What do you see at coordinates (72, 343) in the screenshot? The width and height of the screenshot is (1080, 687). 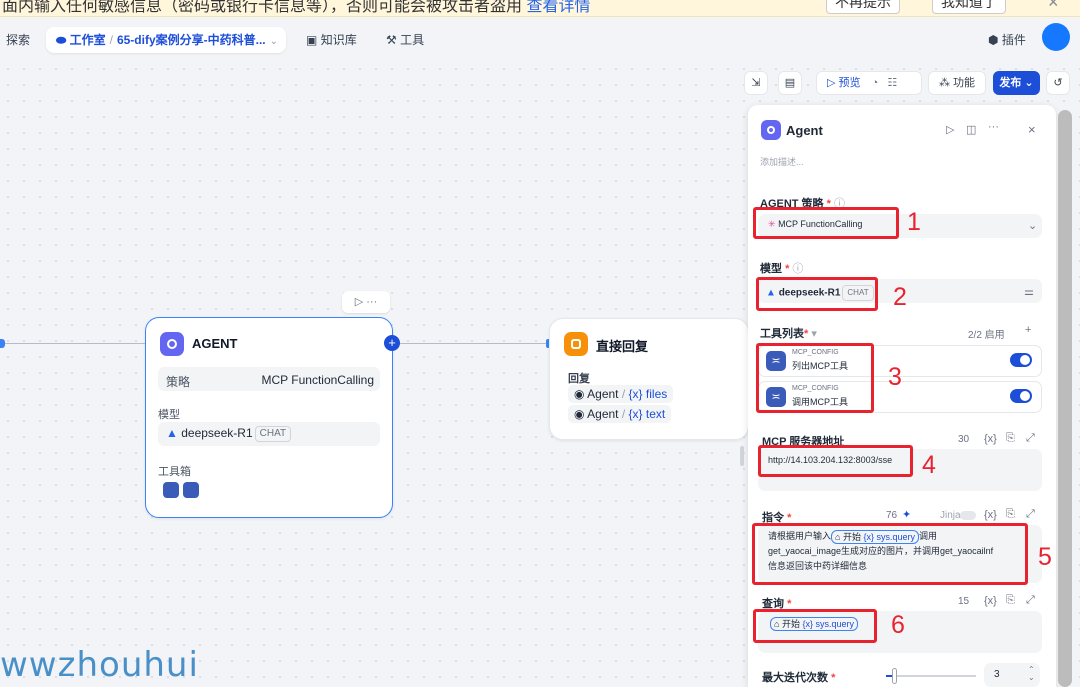 I see `edge-in` at bounding box center [72, 343].